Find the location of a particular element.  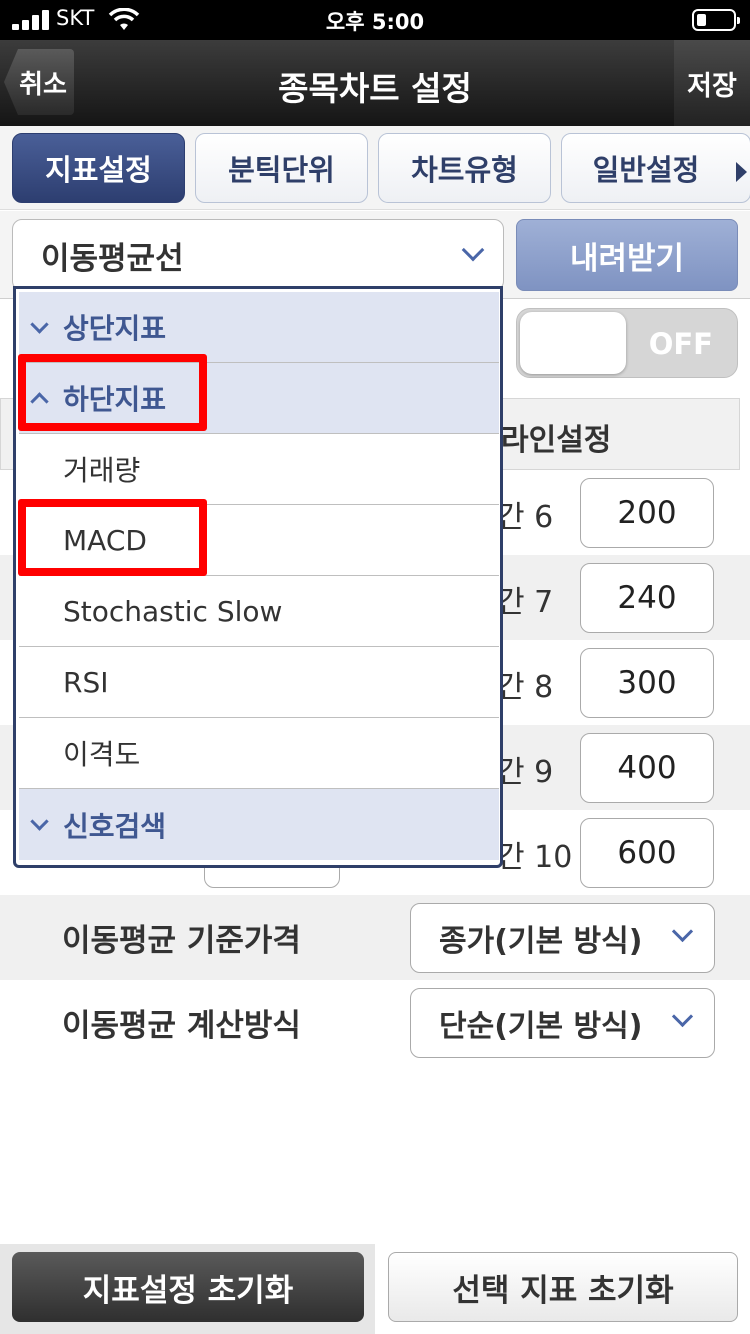

ma-calc-method-value: 단순(기본 방식) is located at coordinates (541, 1026).